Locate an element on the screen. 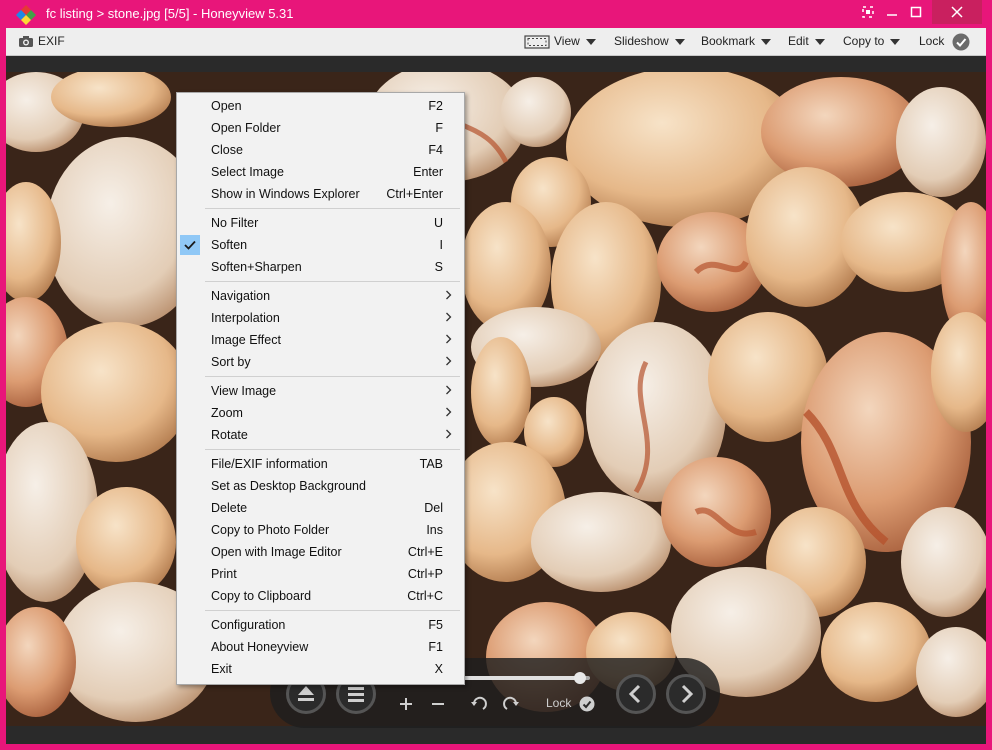  menu-item-open: Open F2 is located at coordinates (320, 106).